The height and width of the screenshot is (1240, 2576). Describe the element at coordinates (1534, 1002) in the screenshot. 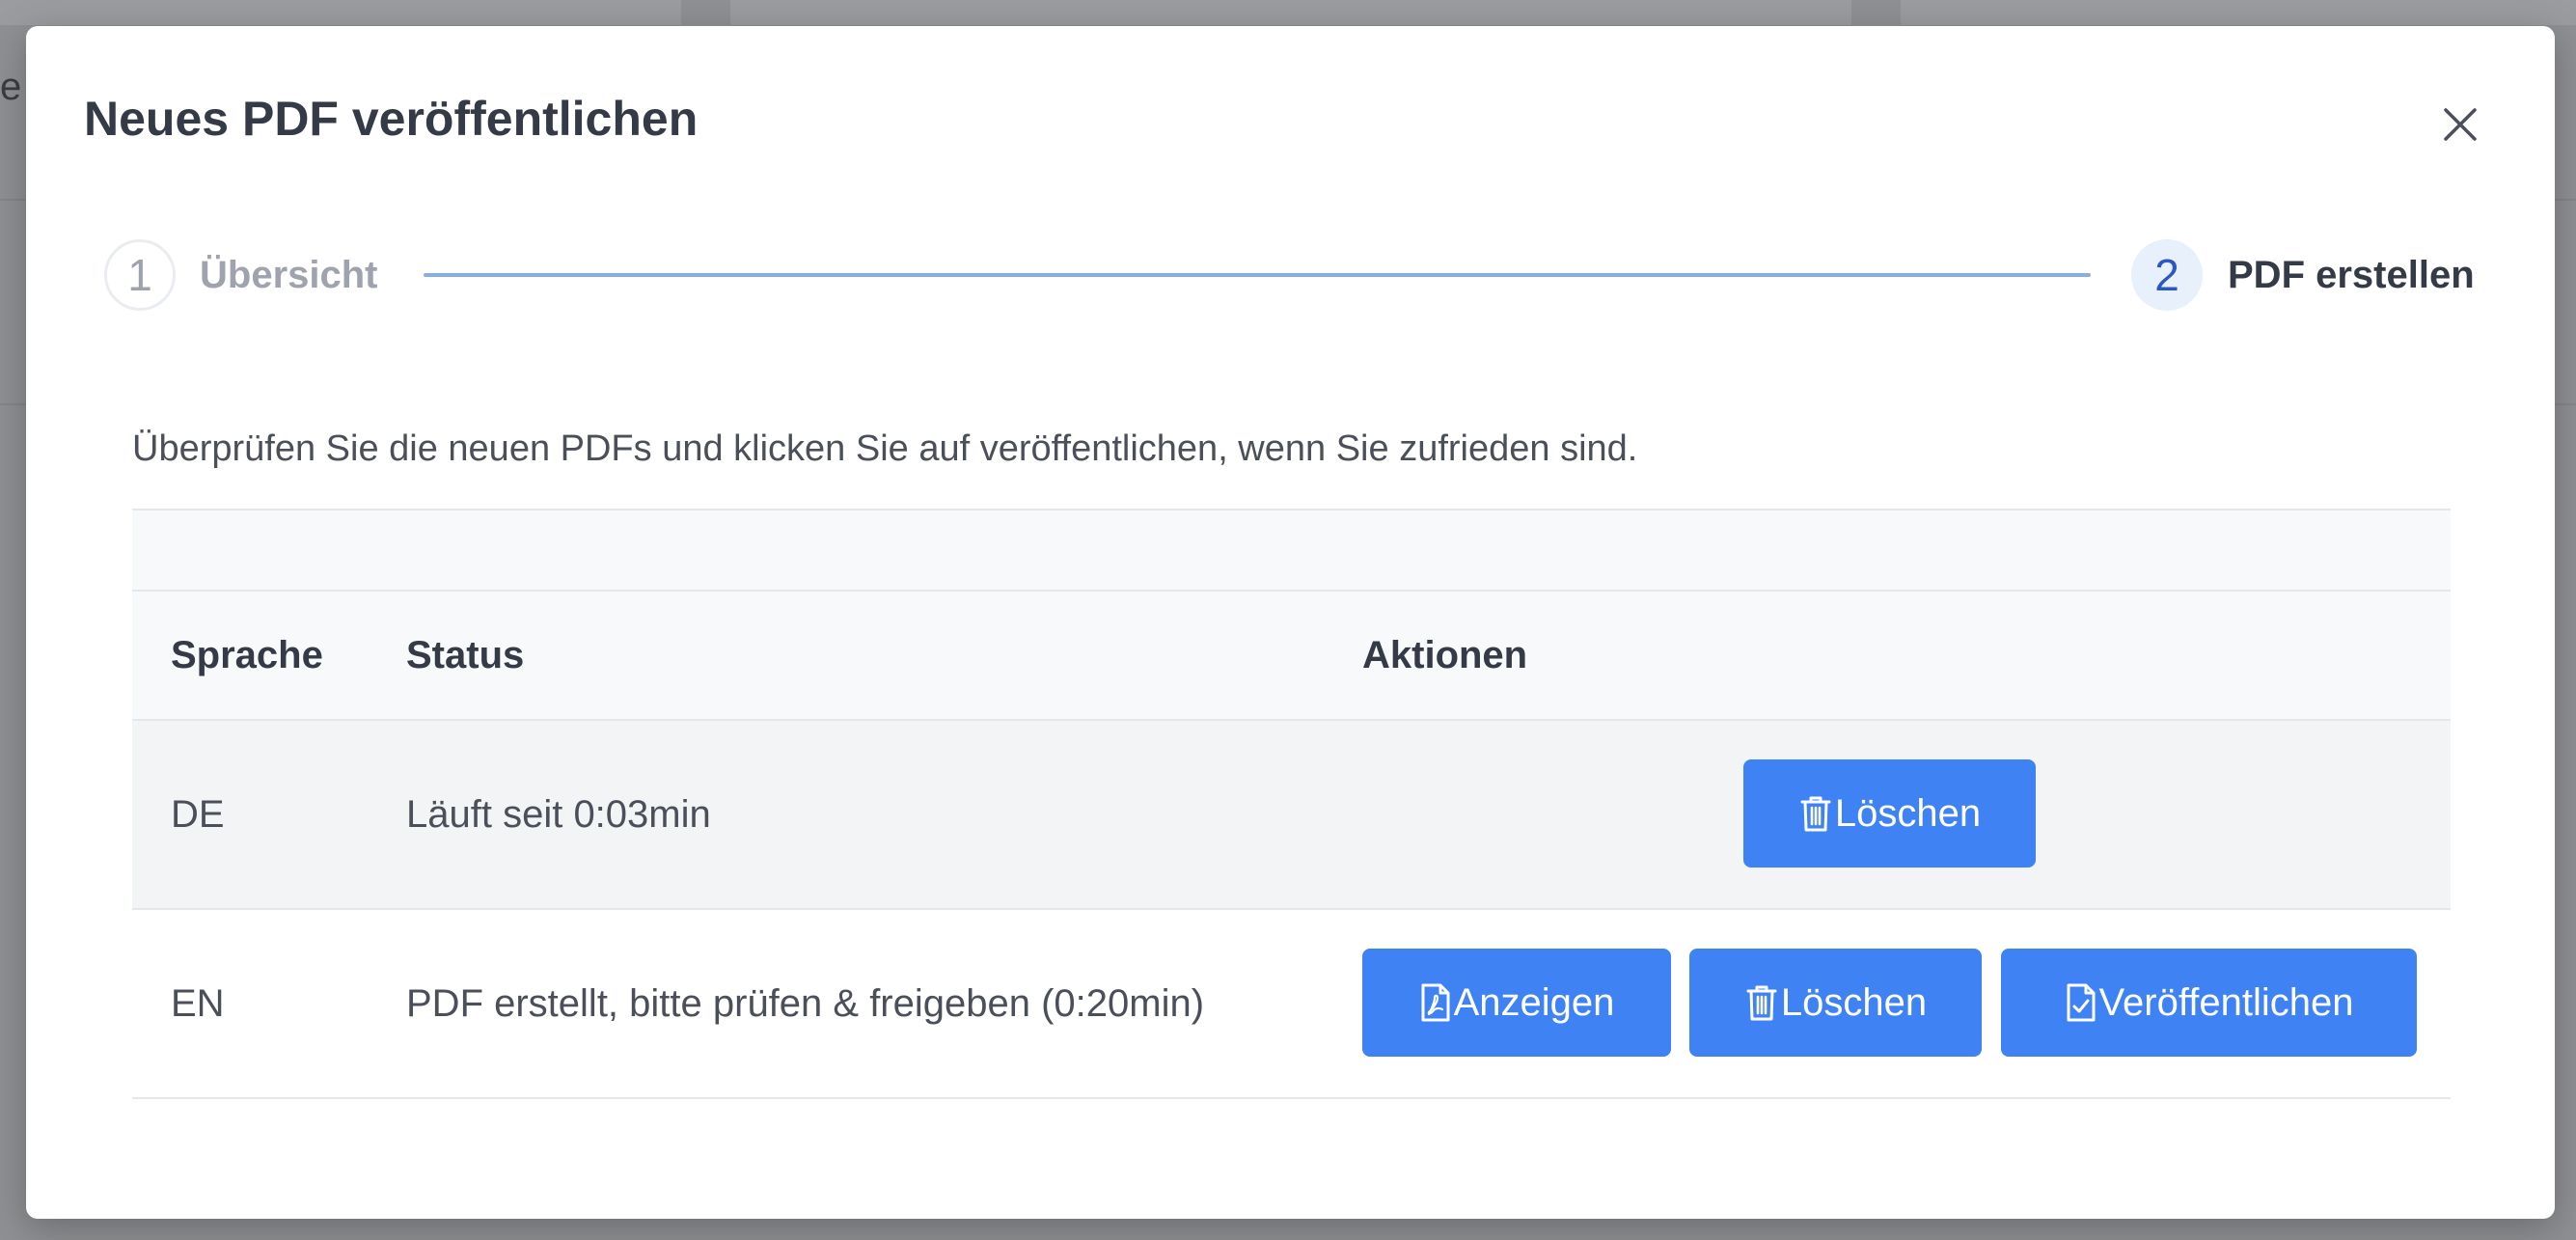

I see `view-button-label: Anzeigen` at that location.